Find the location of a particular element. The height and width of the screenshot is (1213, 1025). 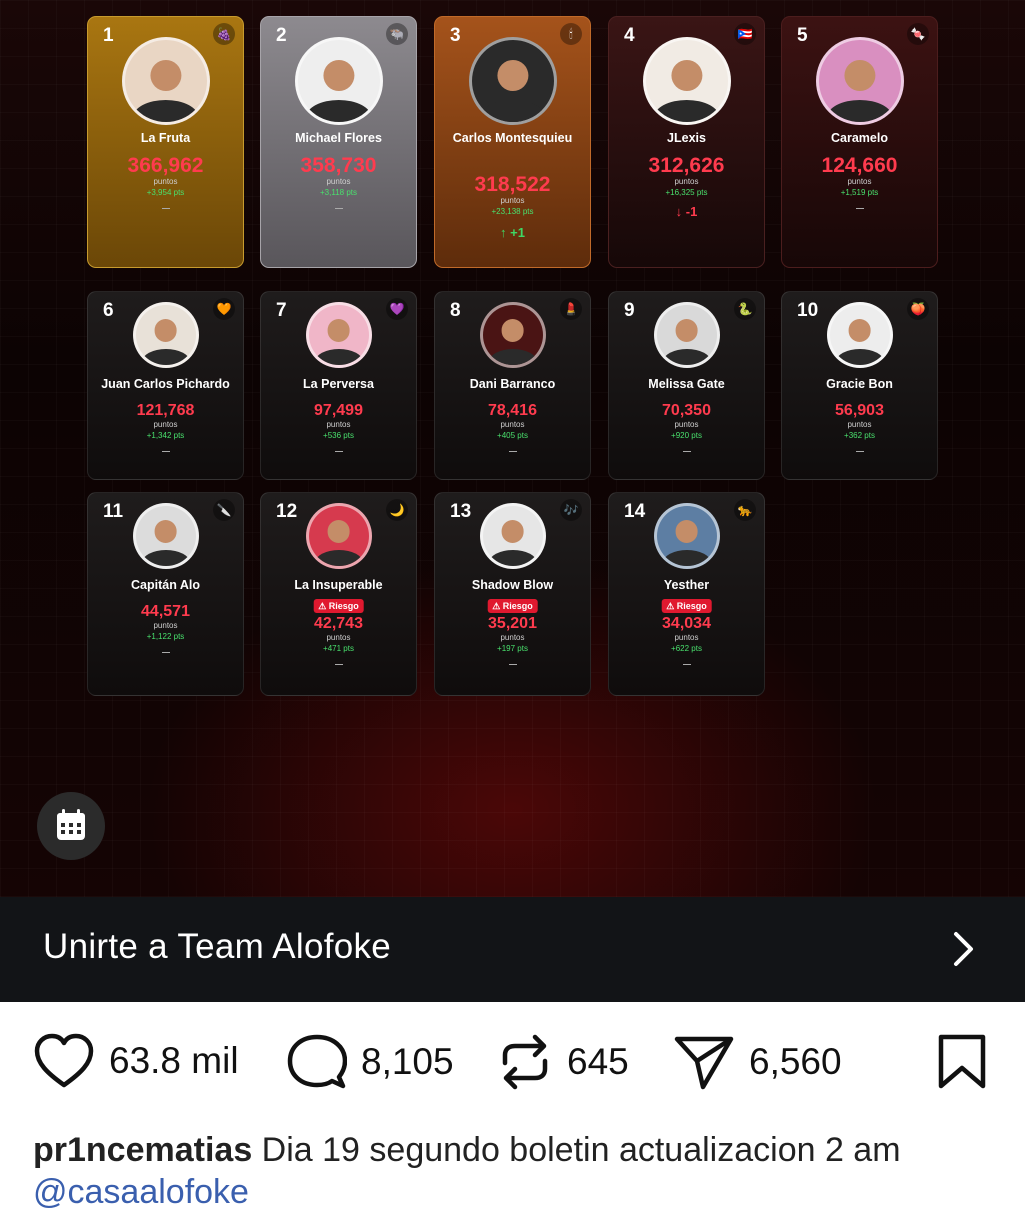

contestant-name: Capitán Alo is located at coordinates (165, 585).